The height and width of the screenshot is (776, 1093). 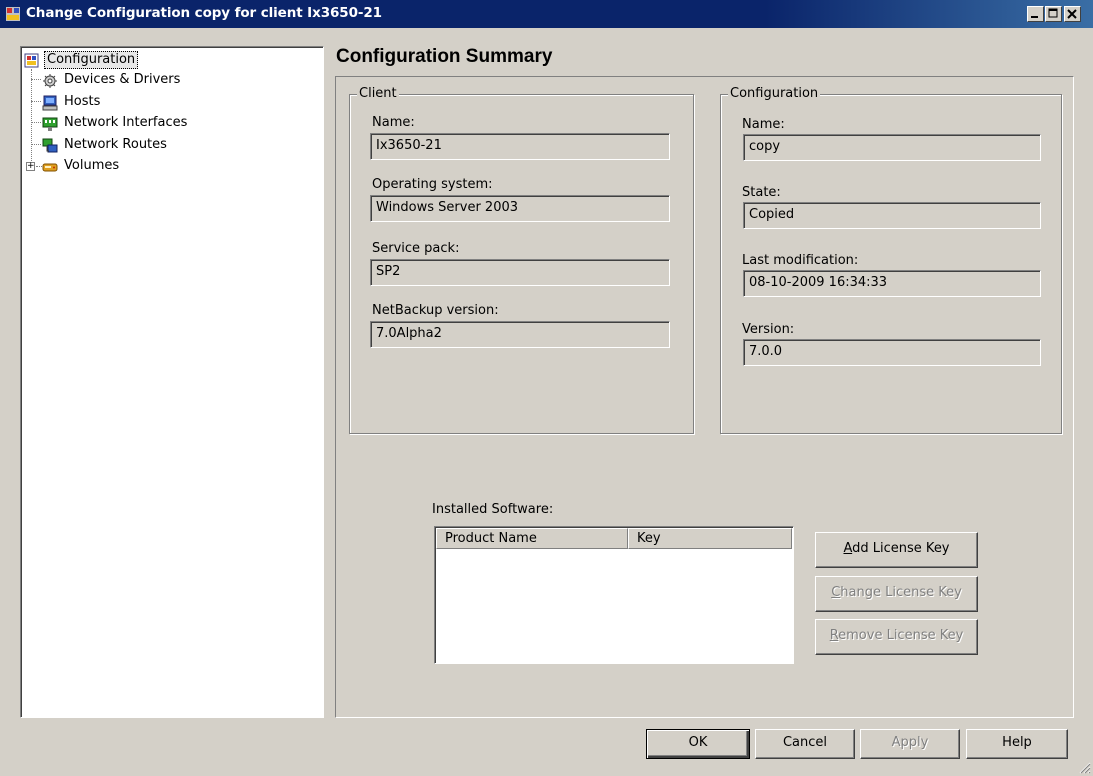 What do you see at coordinates (763, 124) in the screenshot?
I see `config-name-label: Name:` at bounding box center [763, 124].